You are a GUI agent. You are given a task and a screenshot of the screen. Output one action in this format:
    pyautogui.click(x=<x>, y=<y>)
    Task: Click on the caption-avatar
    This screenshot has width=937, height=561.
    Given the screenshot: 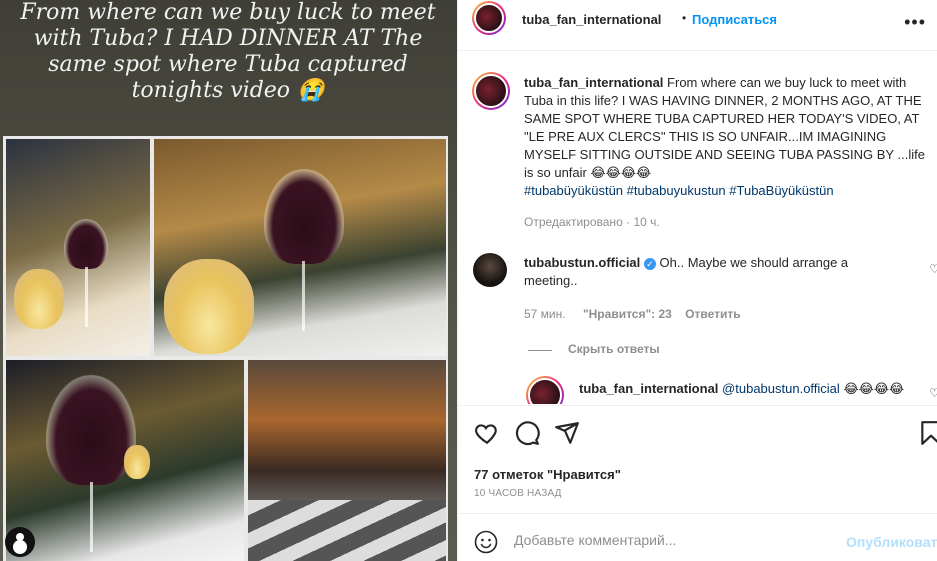 What is the action you would take?
    pyautogui.click(x=491, y=91)
    